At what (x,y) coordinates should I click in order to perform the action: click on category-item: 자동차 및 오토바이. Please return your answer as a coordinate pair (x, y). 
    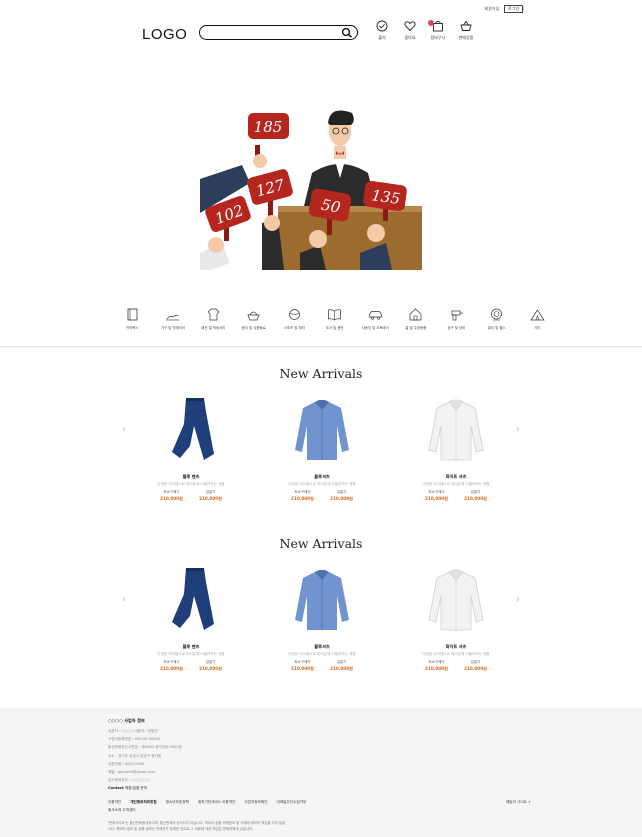
    Looking at the image, I should click on (375, 318).